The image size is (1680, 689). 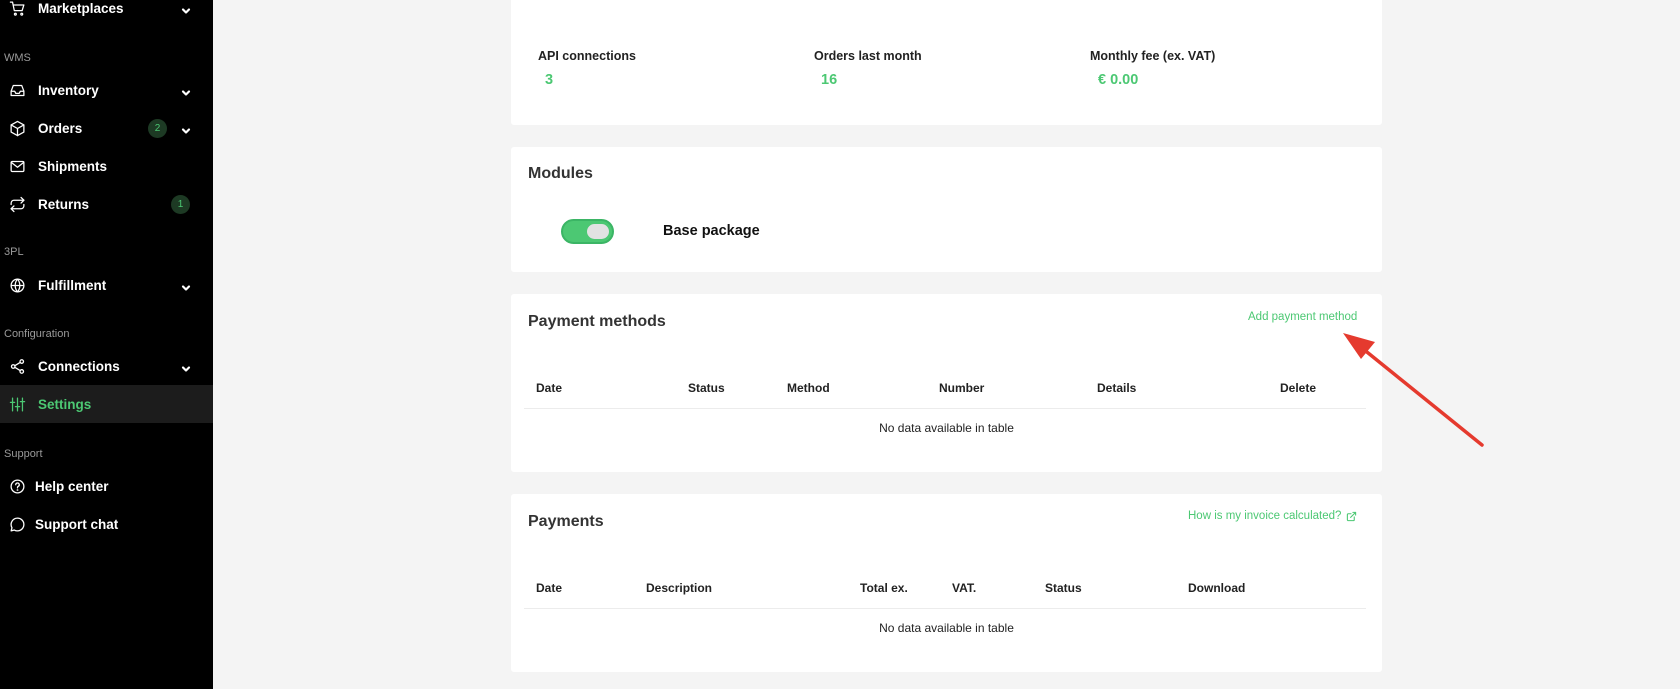 I want to click on stat-value-monthly-fee: € 0.00, so click(x=1118, y=80).